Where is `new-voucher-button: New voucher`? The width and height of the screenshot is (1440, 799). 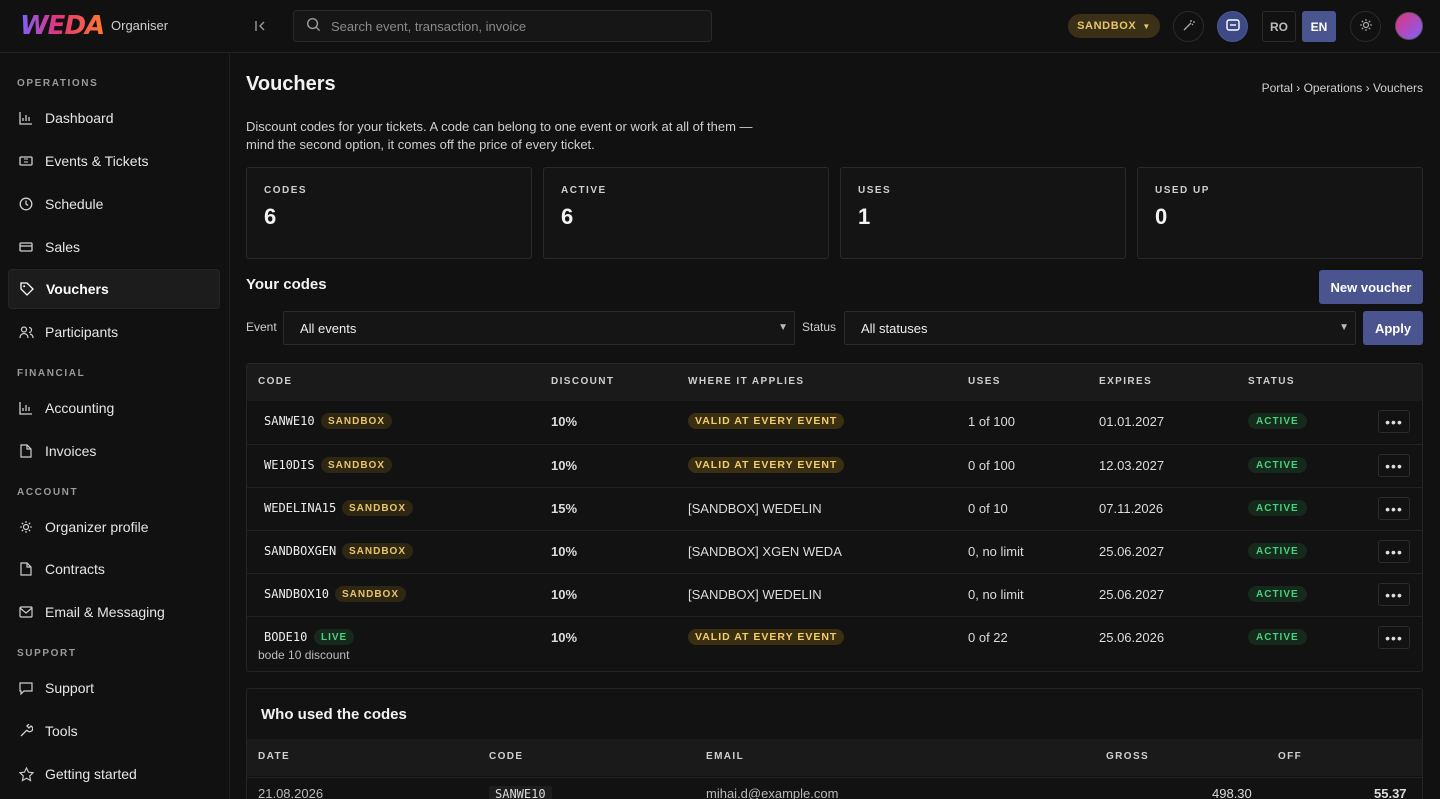
new-voucher-button: New voucher is located at coordinates (1371, 287).